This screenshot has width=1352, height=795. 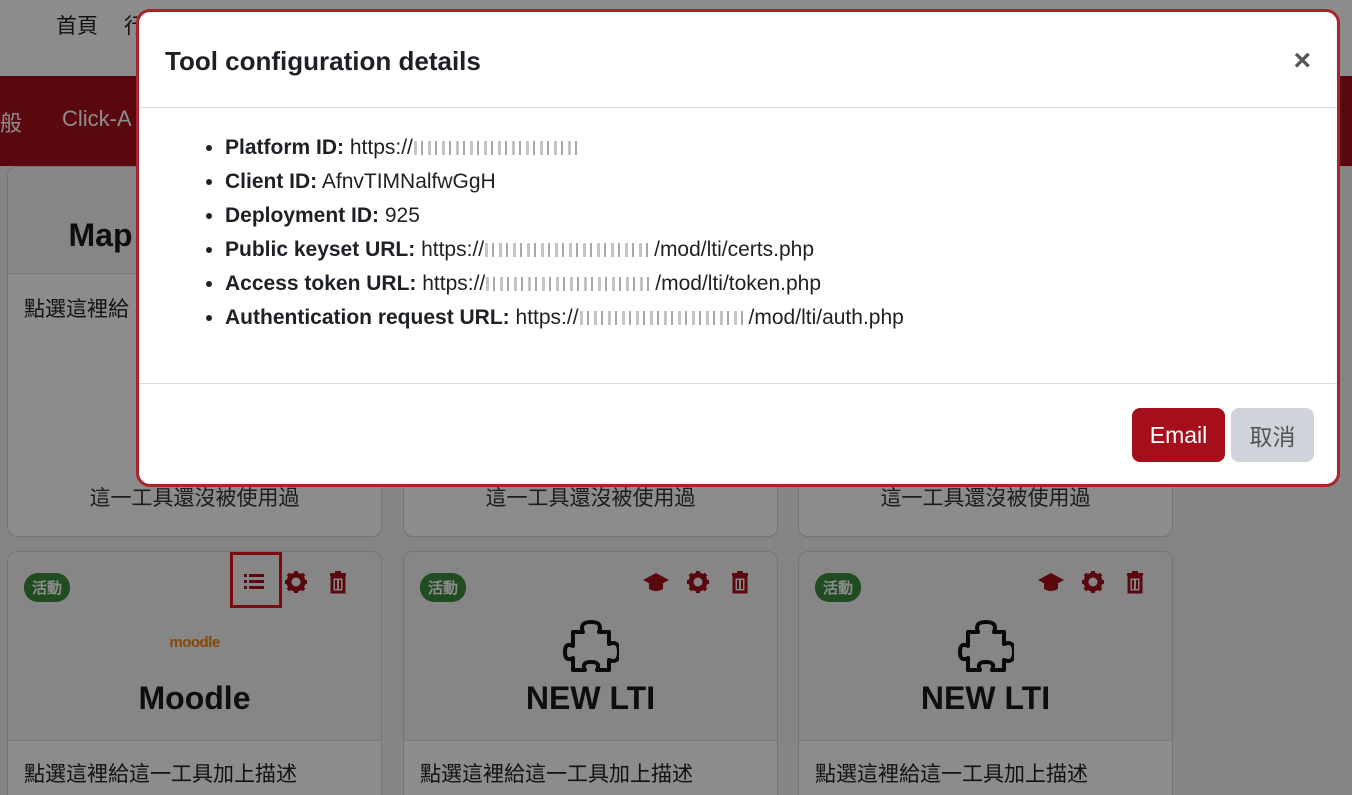 I want to click on modal-footer: Email 取消, so click(x=738, y=434).